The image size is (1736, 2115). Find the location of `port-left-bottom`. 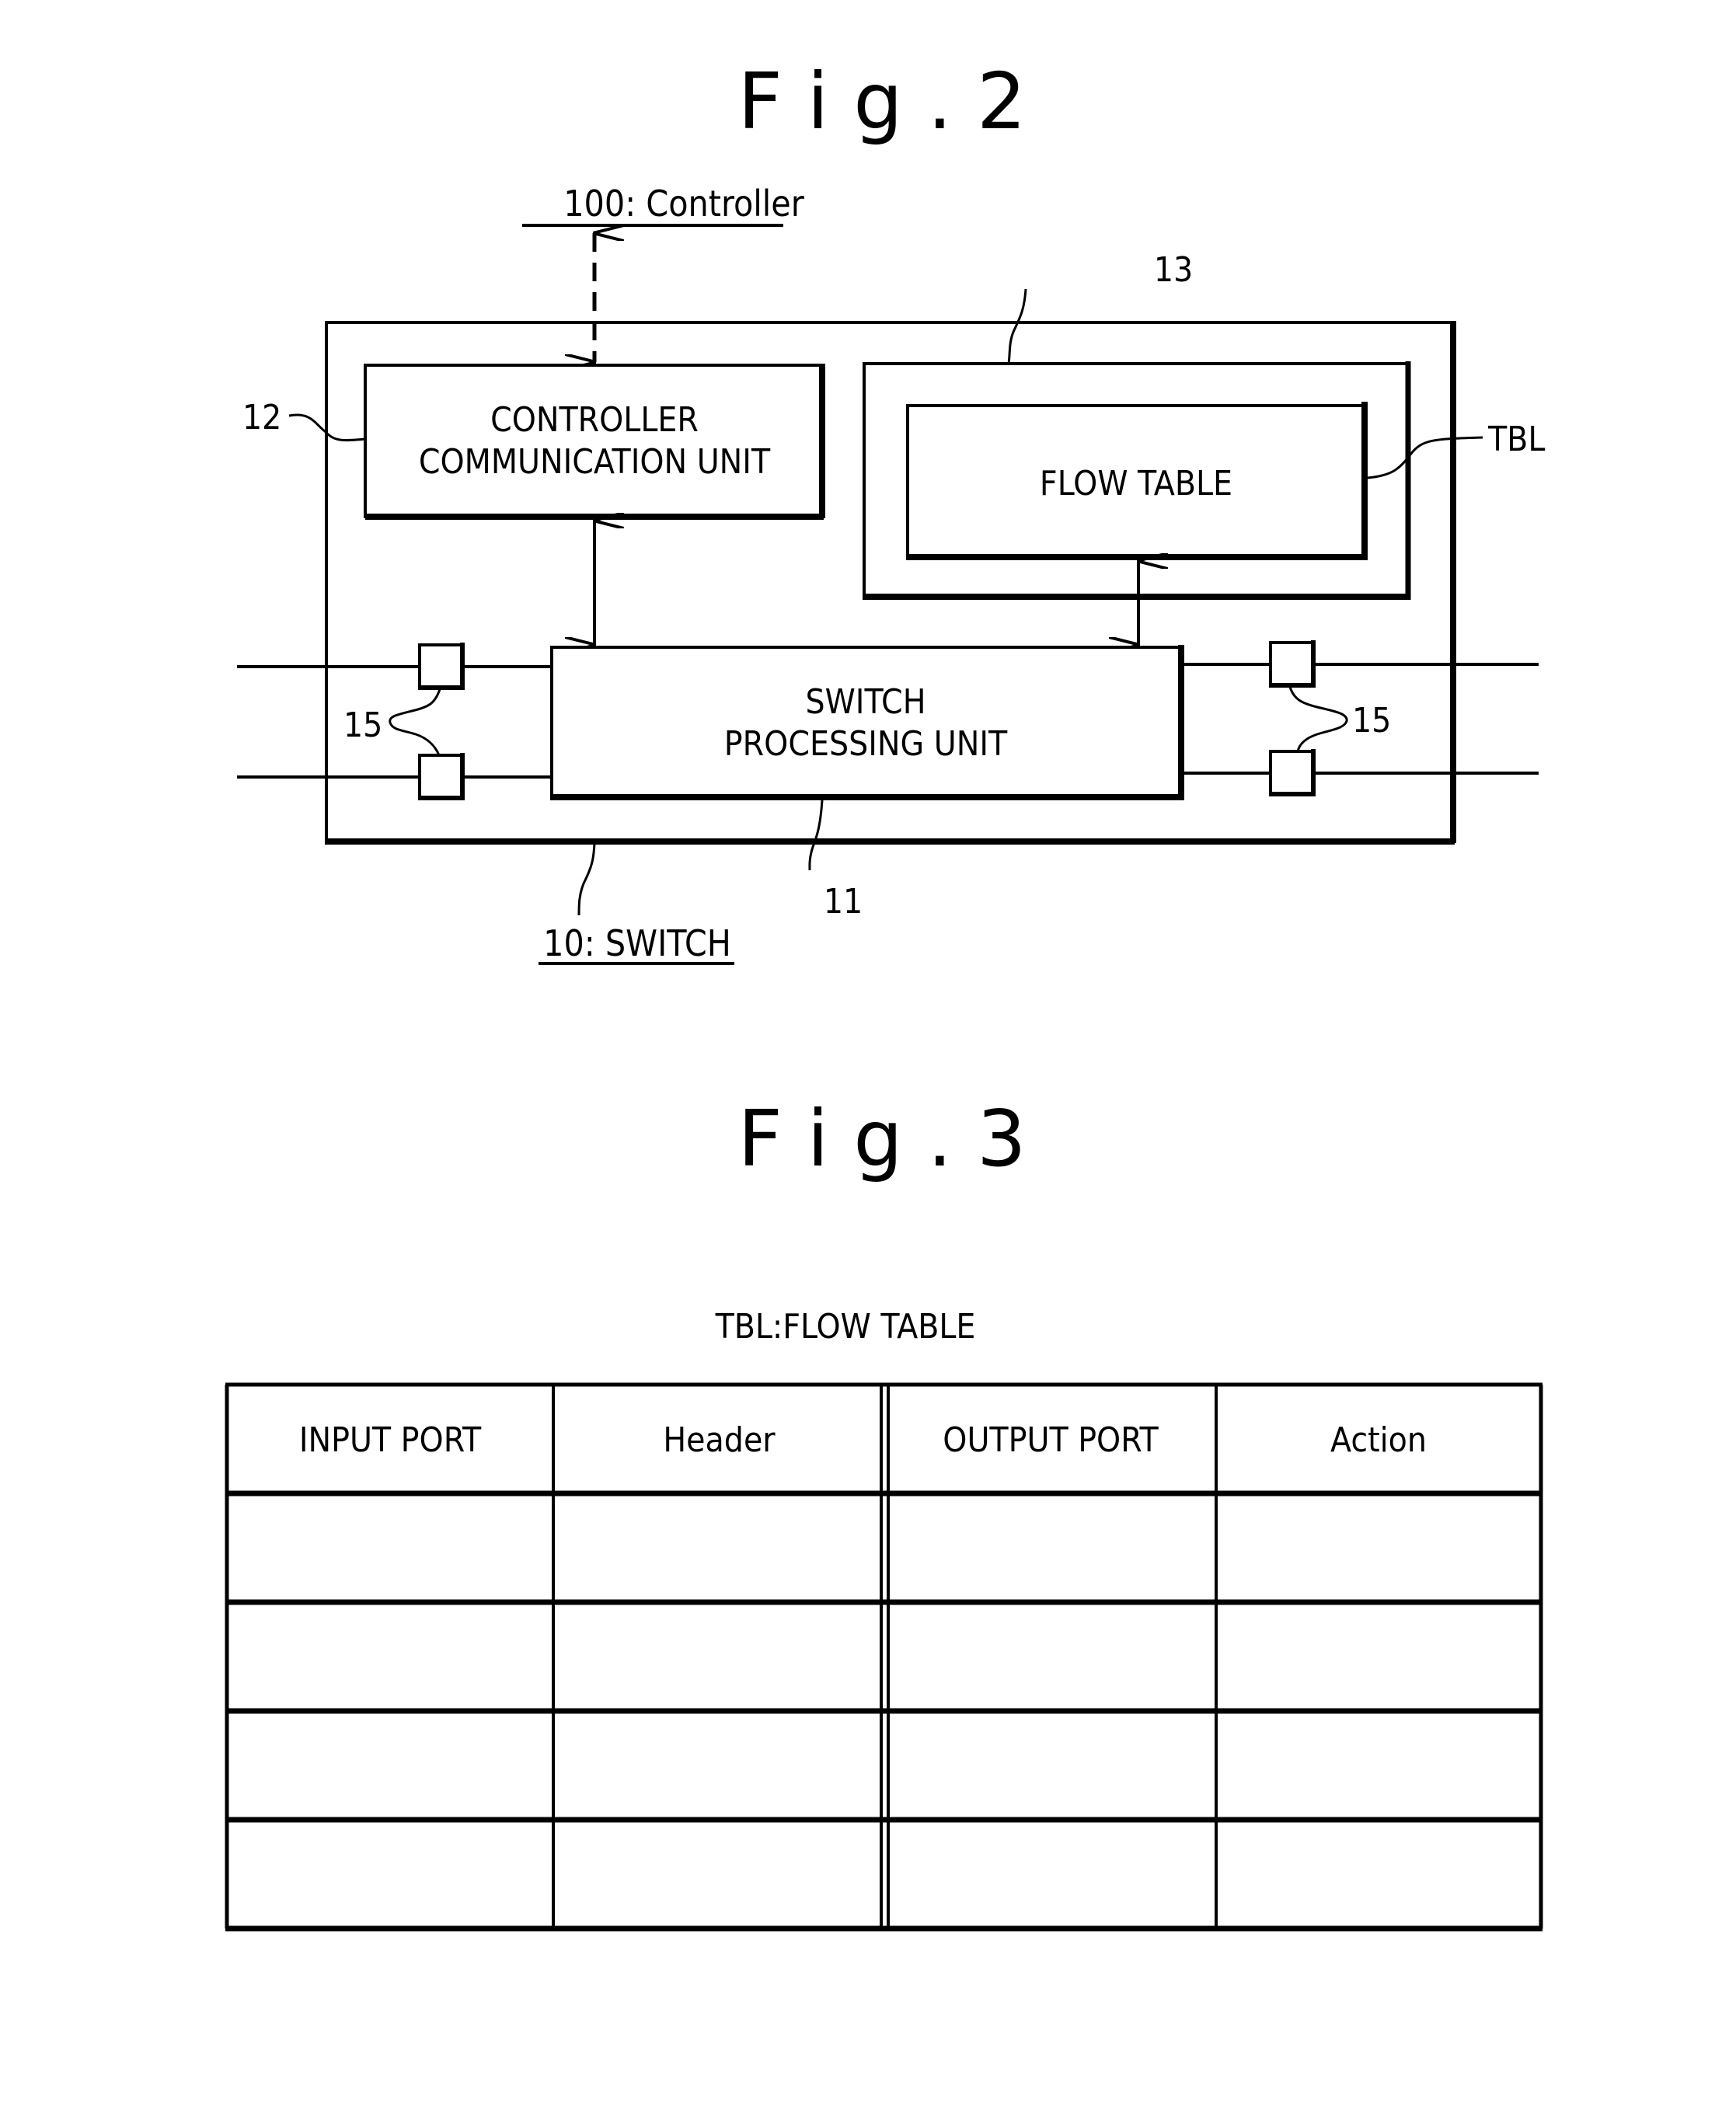

port-left-bottom is located at coordinates (441, 777).